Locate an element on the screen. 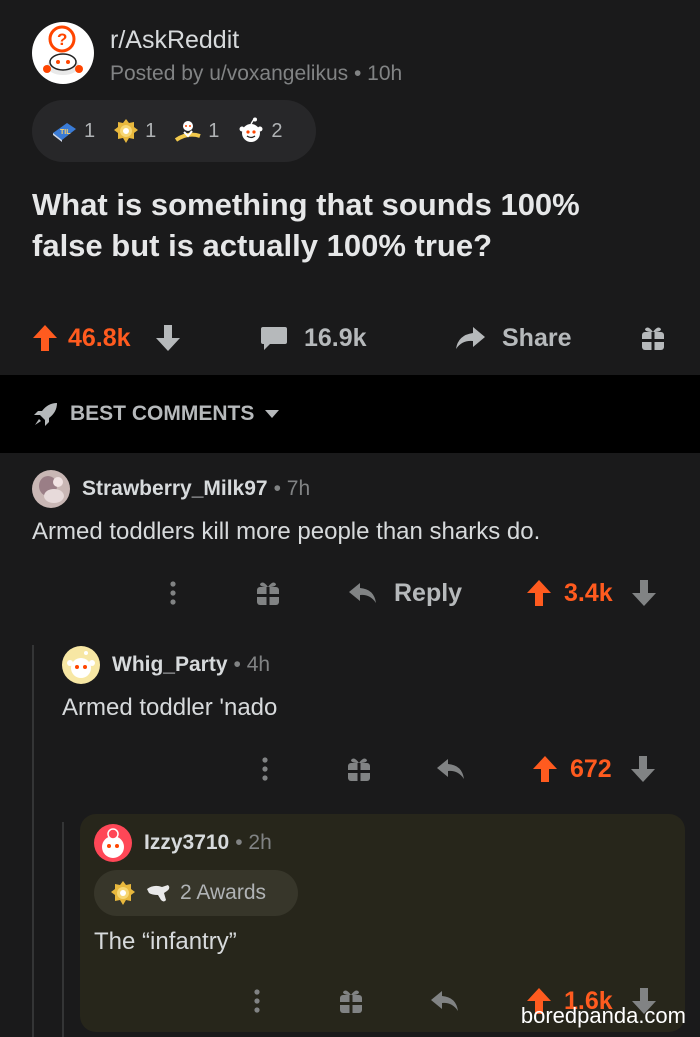  book-award-icon: TIL is located at coordinates (64, 132).